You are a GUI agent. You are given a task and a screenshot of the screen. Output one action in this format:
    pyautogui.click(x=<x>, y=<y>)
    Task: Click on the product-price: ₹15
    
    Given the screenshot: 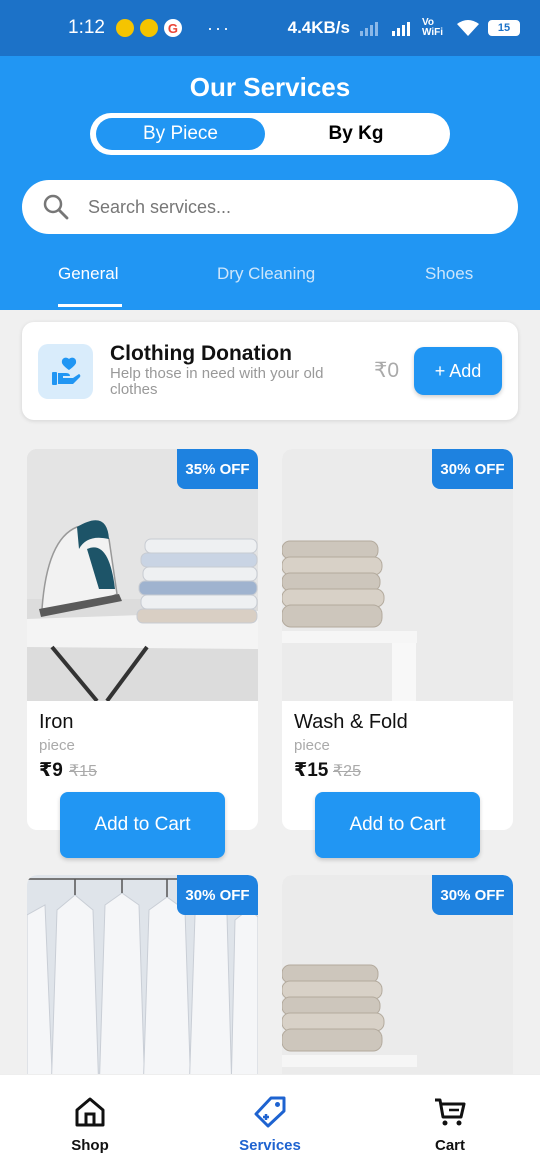 What is the action you would take?
    pyautogui.click(x=311, y=770)
    